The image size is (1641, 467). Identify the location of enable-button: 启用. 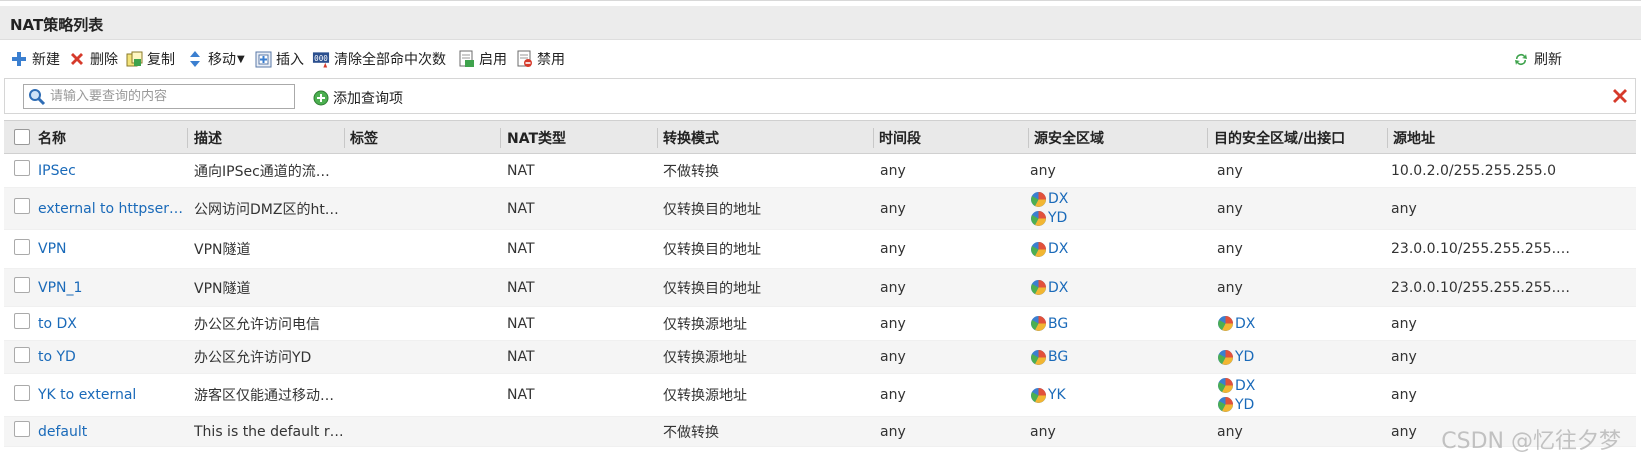
(482, 59).